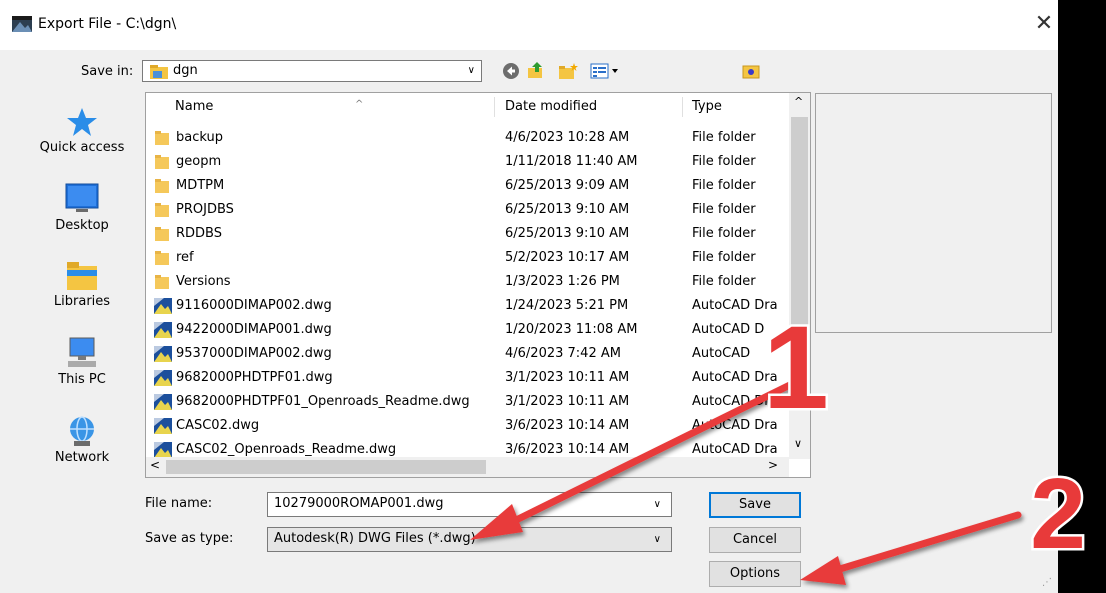  I want to click on file-date: 4/6/2023 7:42 AM, so click(563, 353).